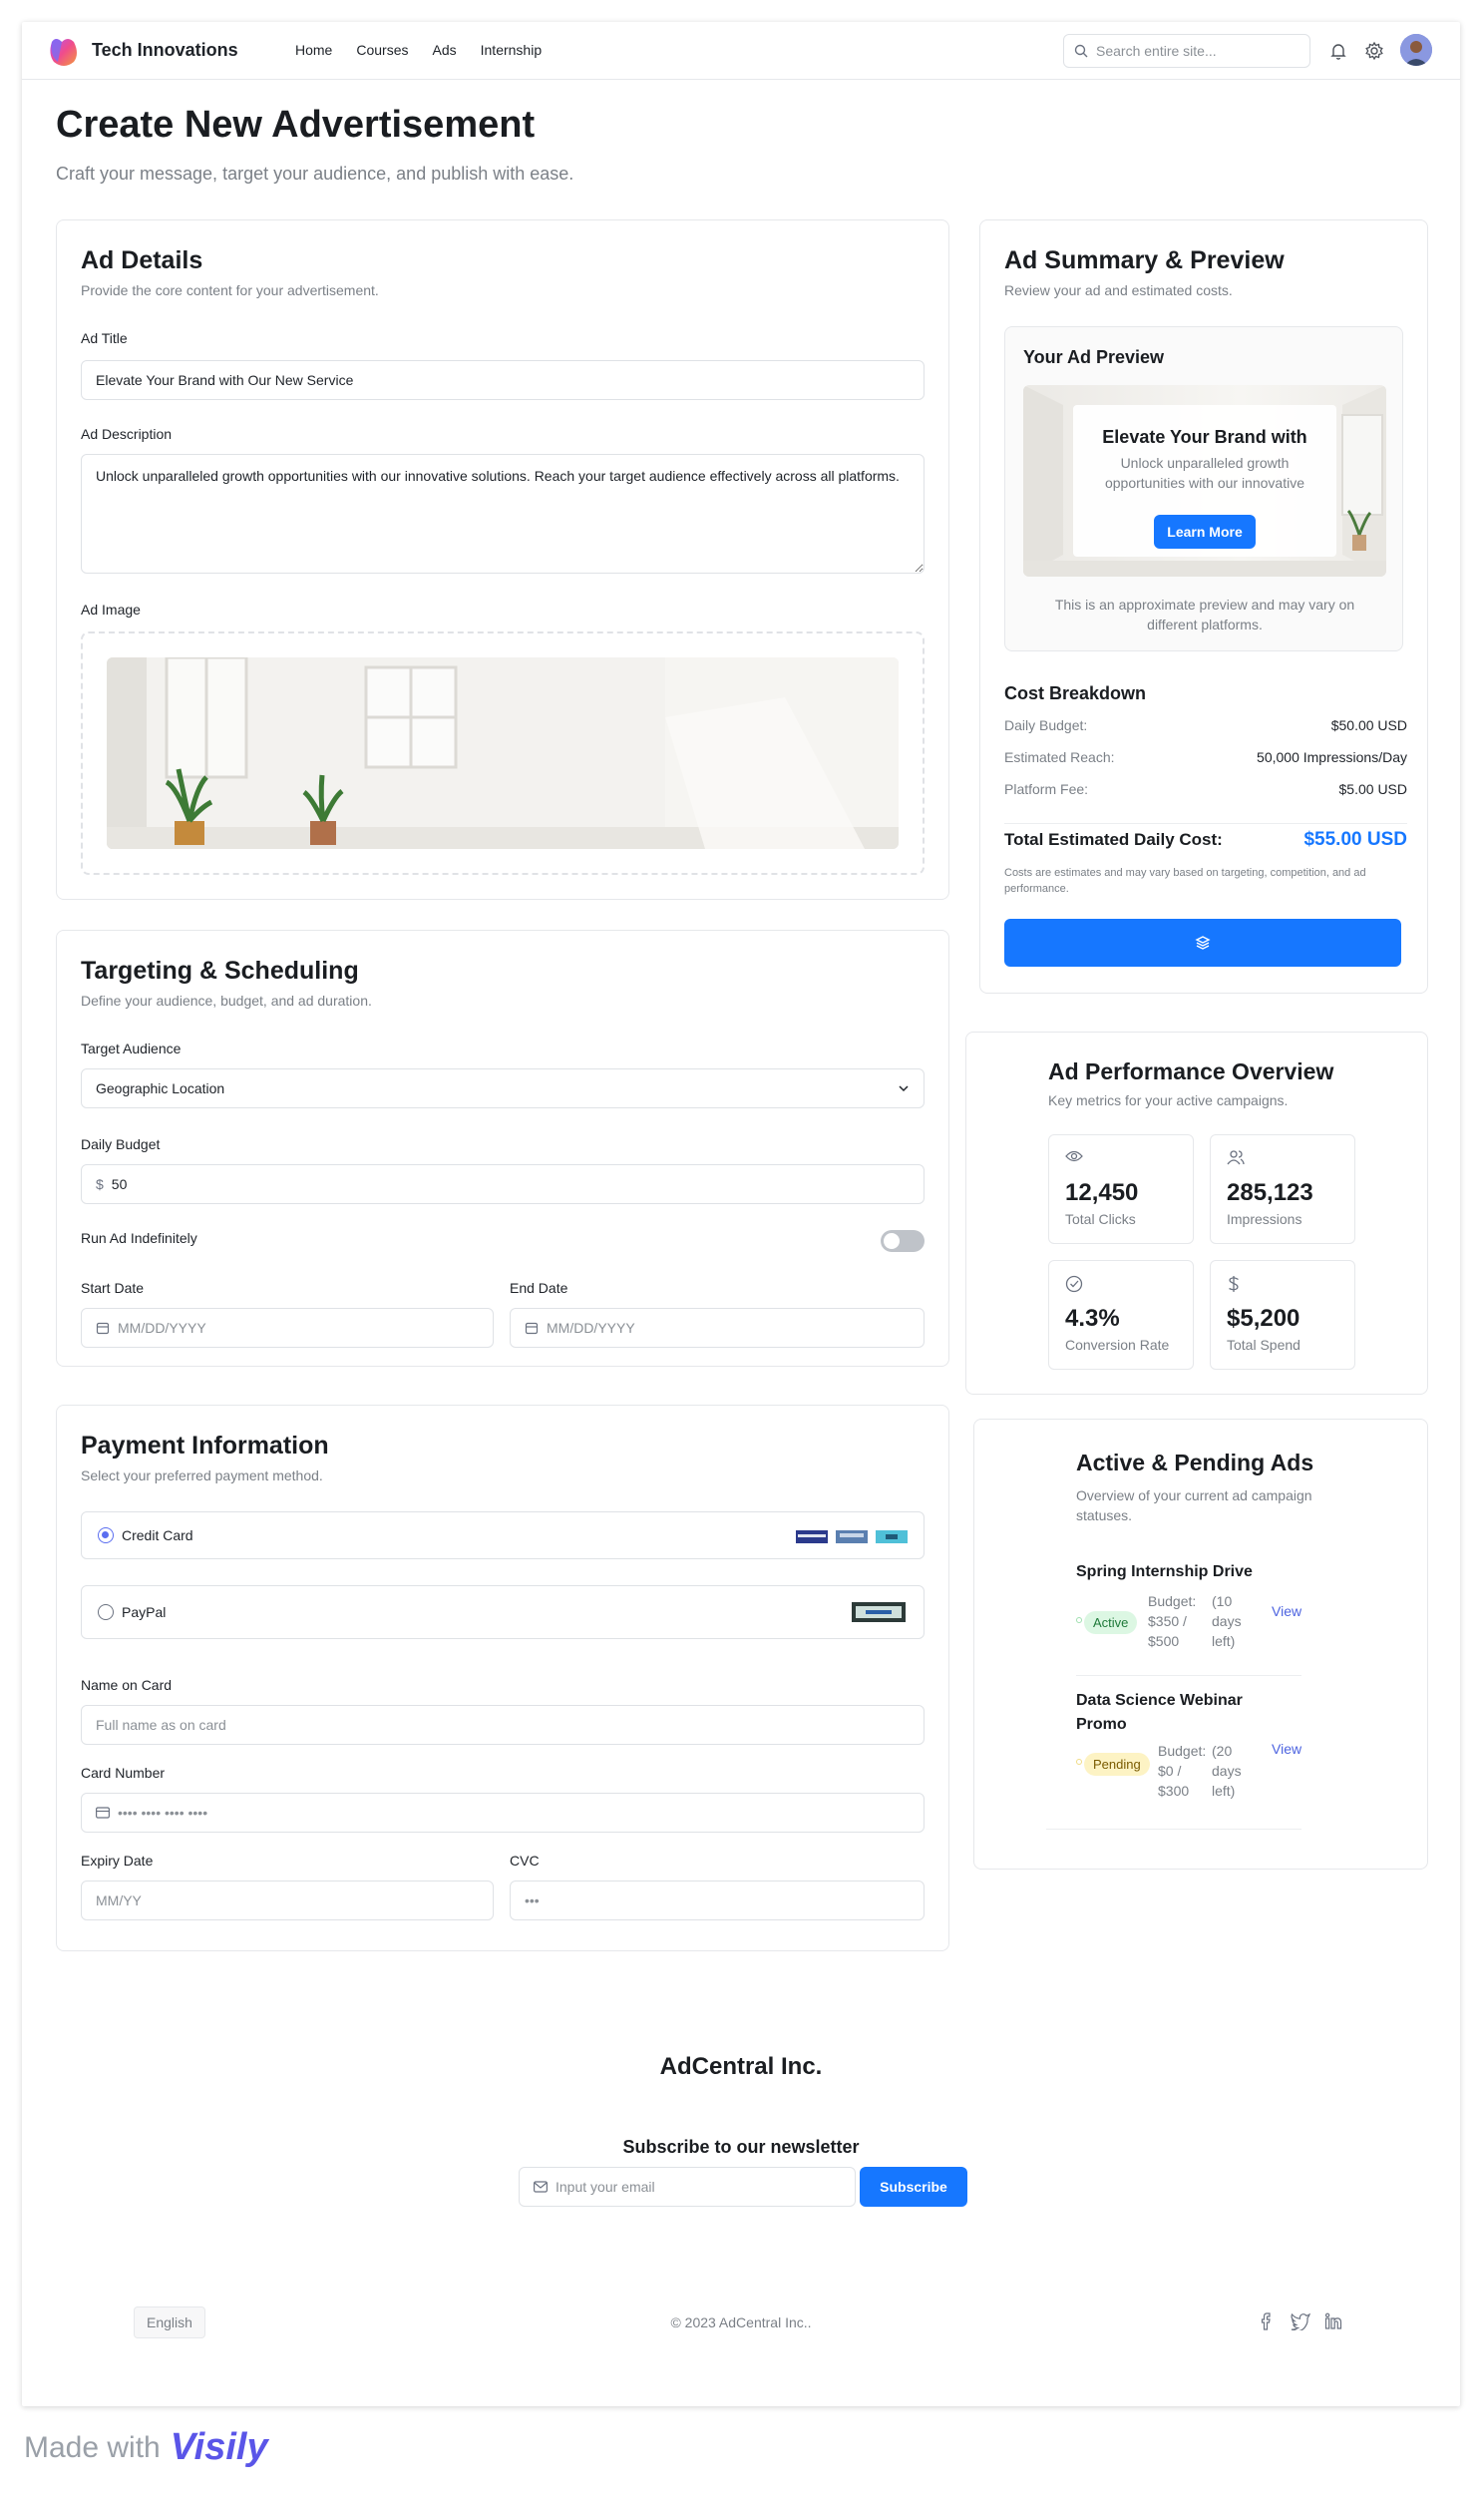 The width and height of the screenshot is (1484, 2510). Describe the element at coordinates (503, 1813) in the screenshot. I see `card-number-input: •••• •••• •••• ••••` at that location.